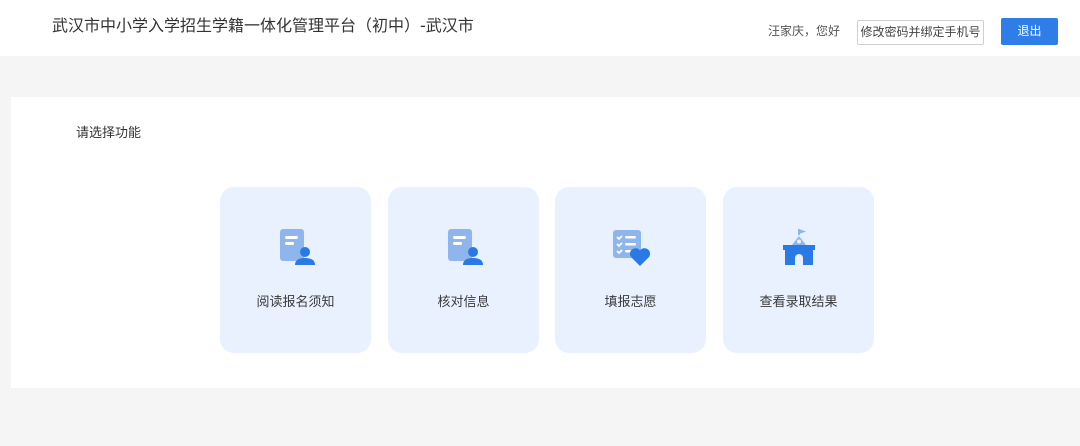 The height and width of the screenshot is (446, 1080). I want to click on view-admission-result-card: 查看录取结果, so click(798, 270).